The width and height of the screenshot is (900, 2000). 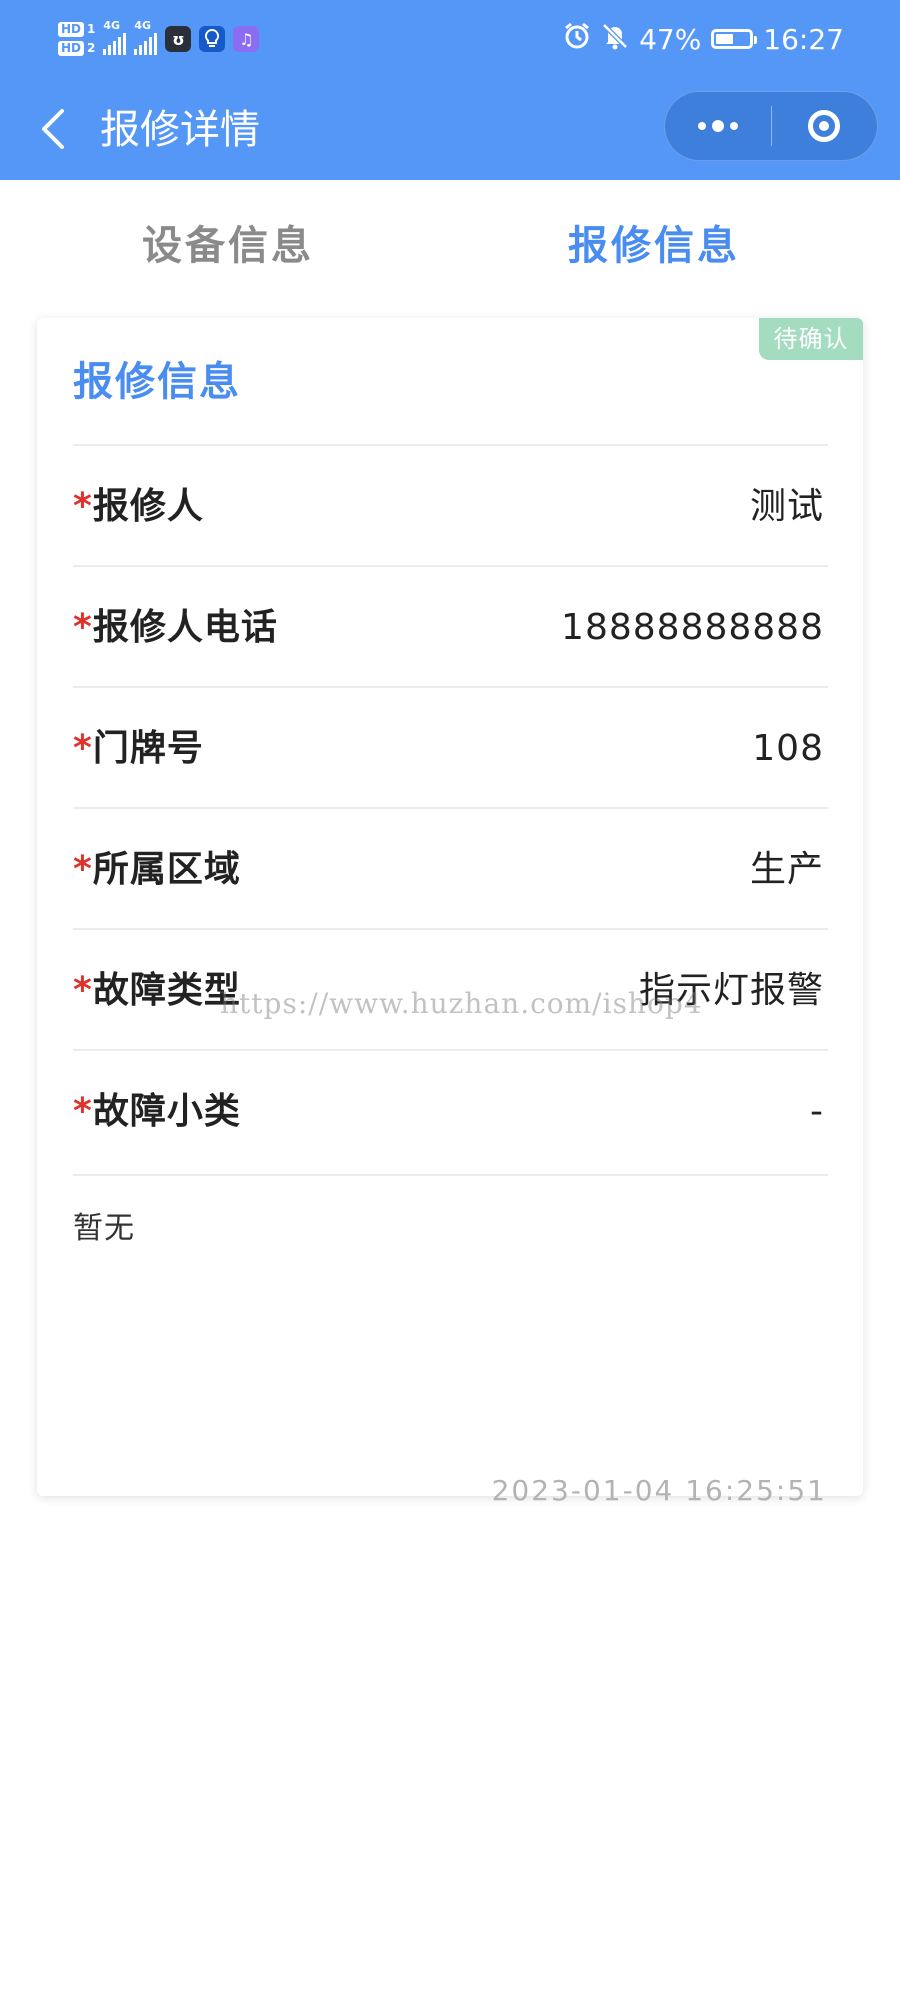 What do you see at coordinates (450, 504) in the screenshot?
I see `field-row-reporter: *报修人 测试` at bounding box center [450, 504].